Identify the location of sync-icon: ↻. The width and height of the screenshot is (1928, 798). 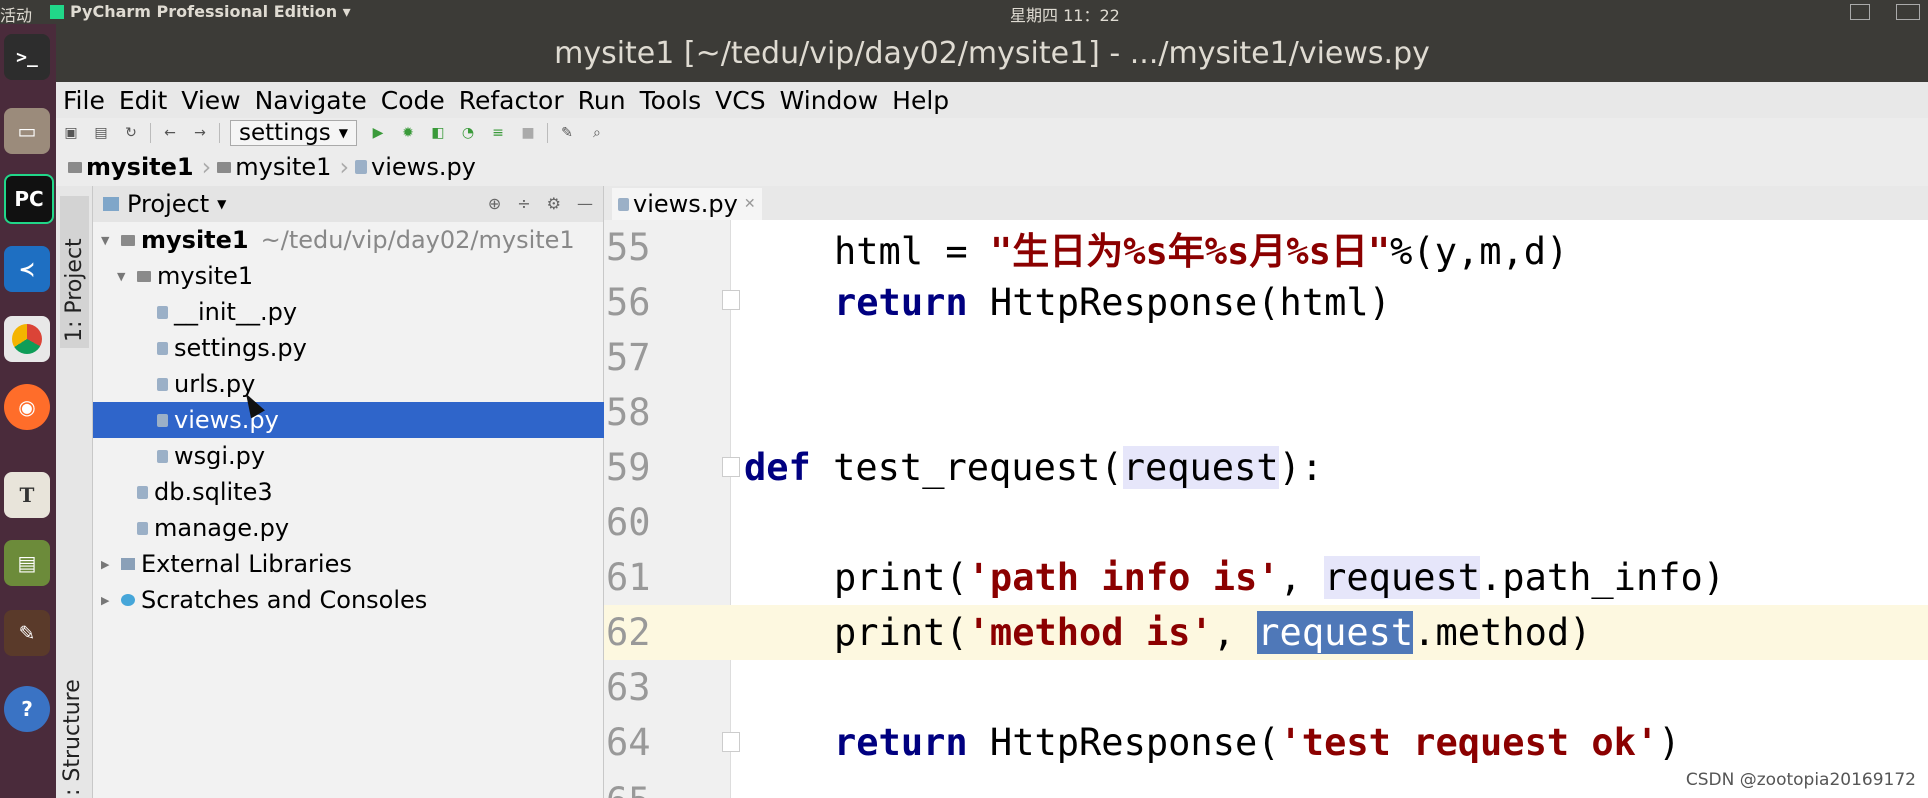
(131, 133).